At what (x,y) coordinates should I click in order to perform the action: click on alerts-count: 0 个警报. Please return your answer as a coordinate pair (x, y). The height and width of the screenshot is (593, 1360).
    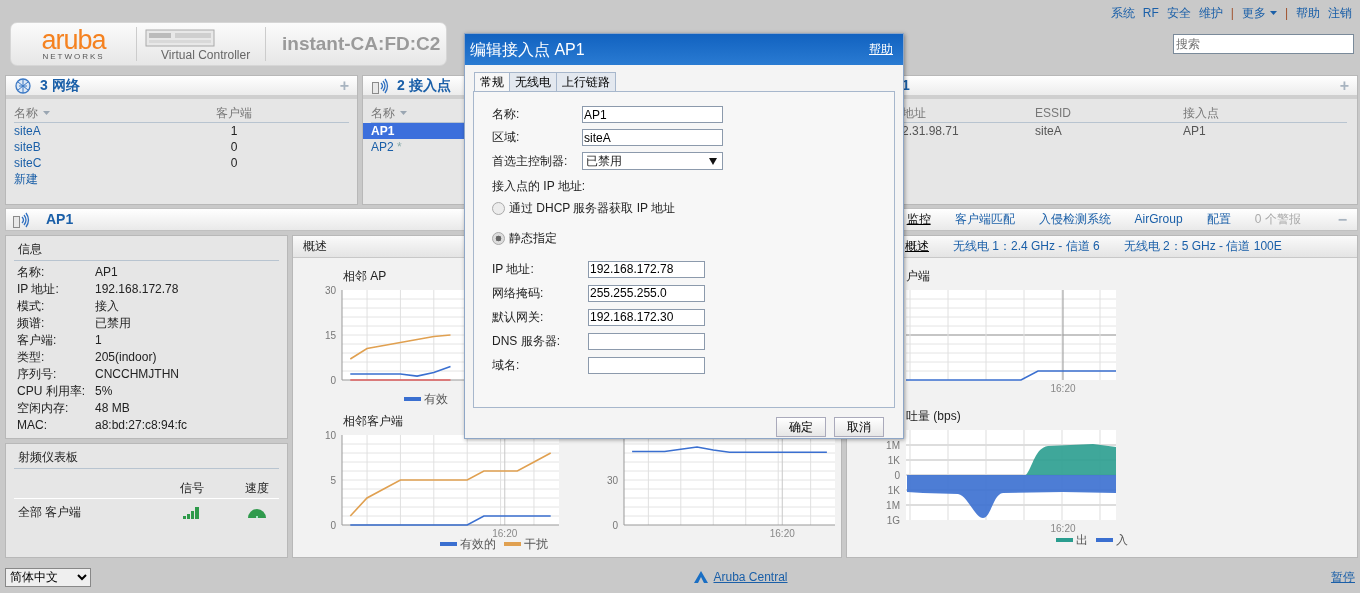
    Looking at the image, I should click on (1277, 219).